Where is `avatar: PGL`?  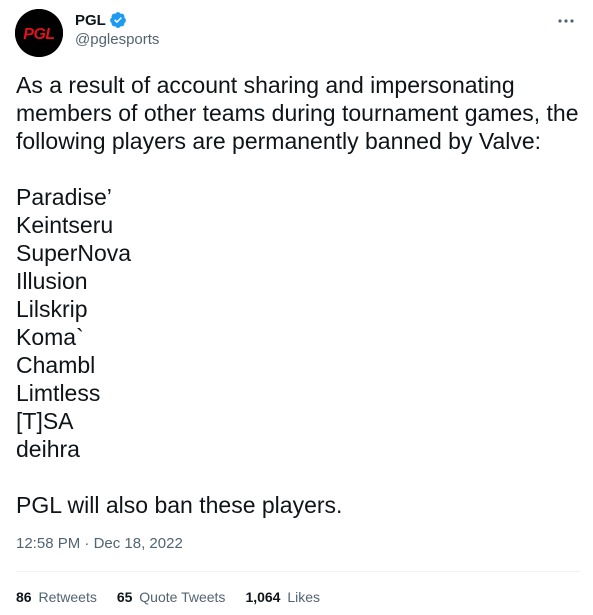 avatar: PGL is located at coordinates (39, 33).